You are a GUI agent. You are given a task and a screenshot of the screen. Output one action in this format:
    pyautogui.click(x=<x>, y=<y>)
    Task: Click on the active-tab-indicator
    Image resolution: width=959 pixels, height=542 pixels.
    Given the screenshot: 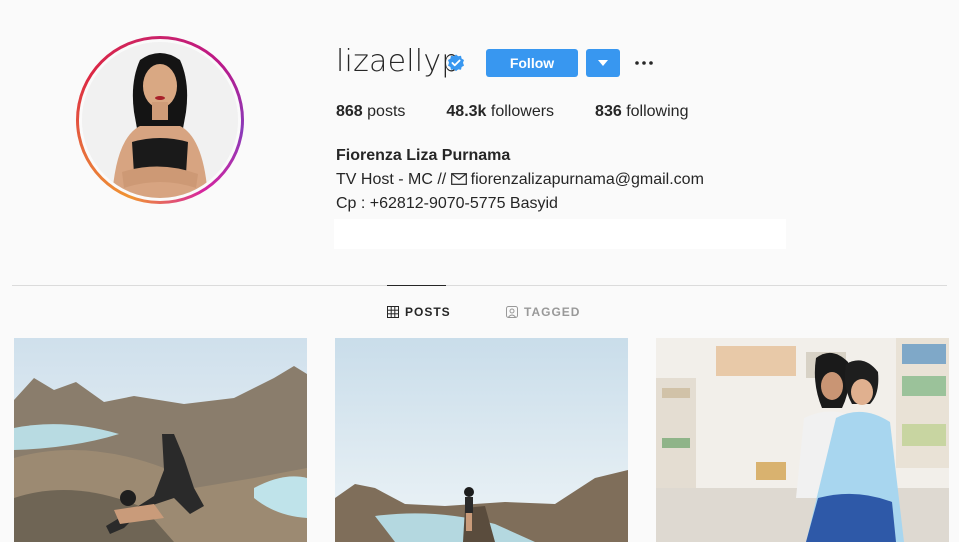 What is the action you would take?
    pyautogui.click(x=416, y=285)
    